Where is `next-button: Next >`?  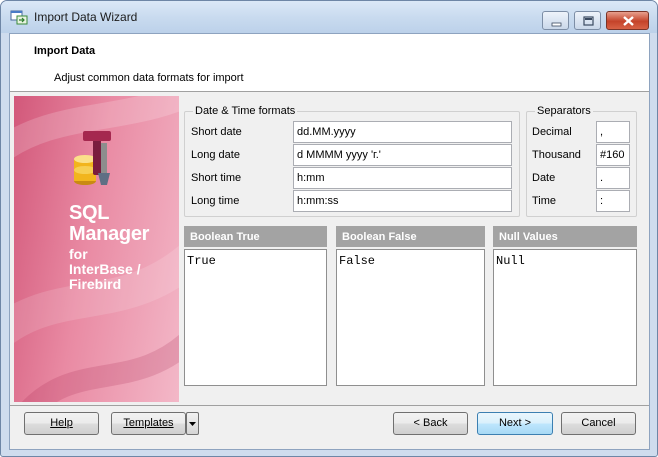 next-button: Next > is located at coordinates (515, 423).